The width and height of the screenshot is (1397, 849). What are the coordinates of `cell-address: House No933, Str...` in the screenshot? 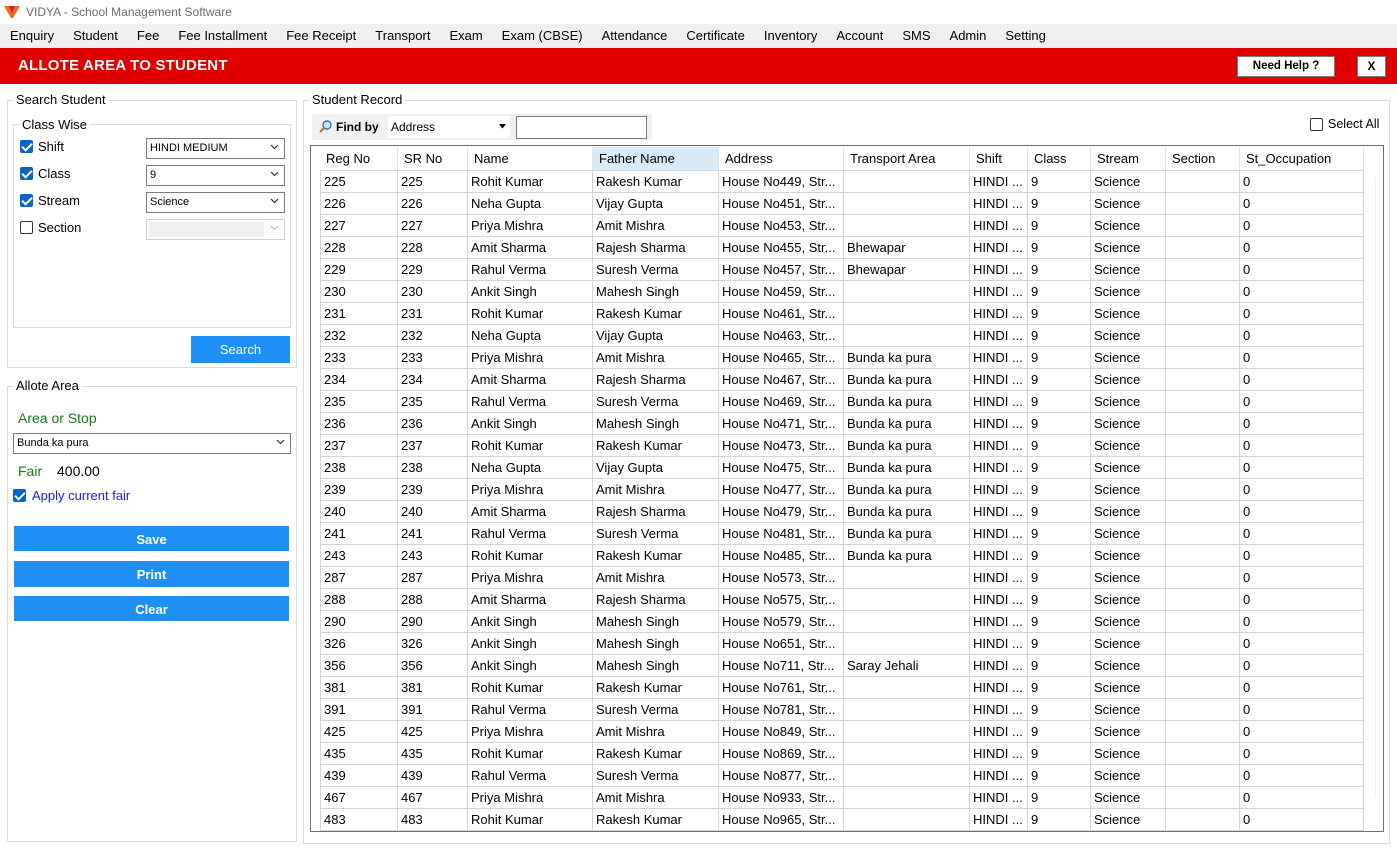 It's located at (781, 798).